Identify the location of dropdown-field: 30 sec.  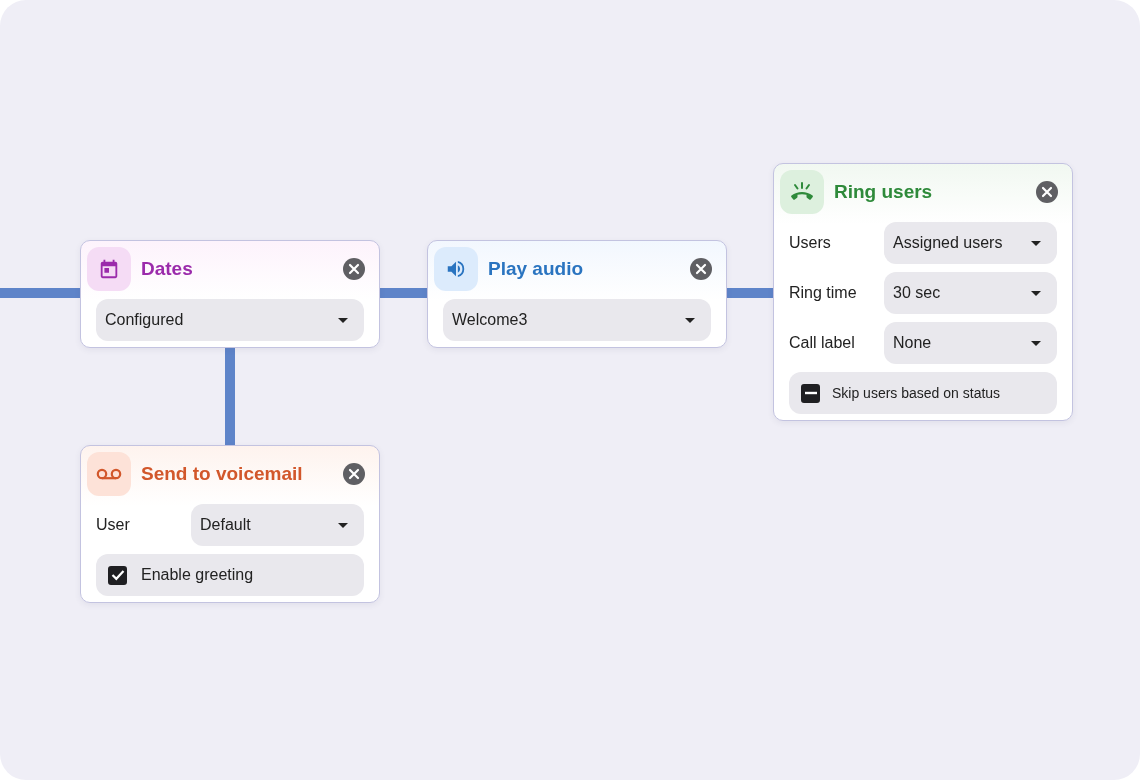
(970, 293).